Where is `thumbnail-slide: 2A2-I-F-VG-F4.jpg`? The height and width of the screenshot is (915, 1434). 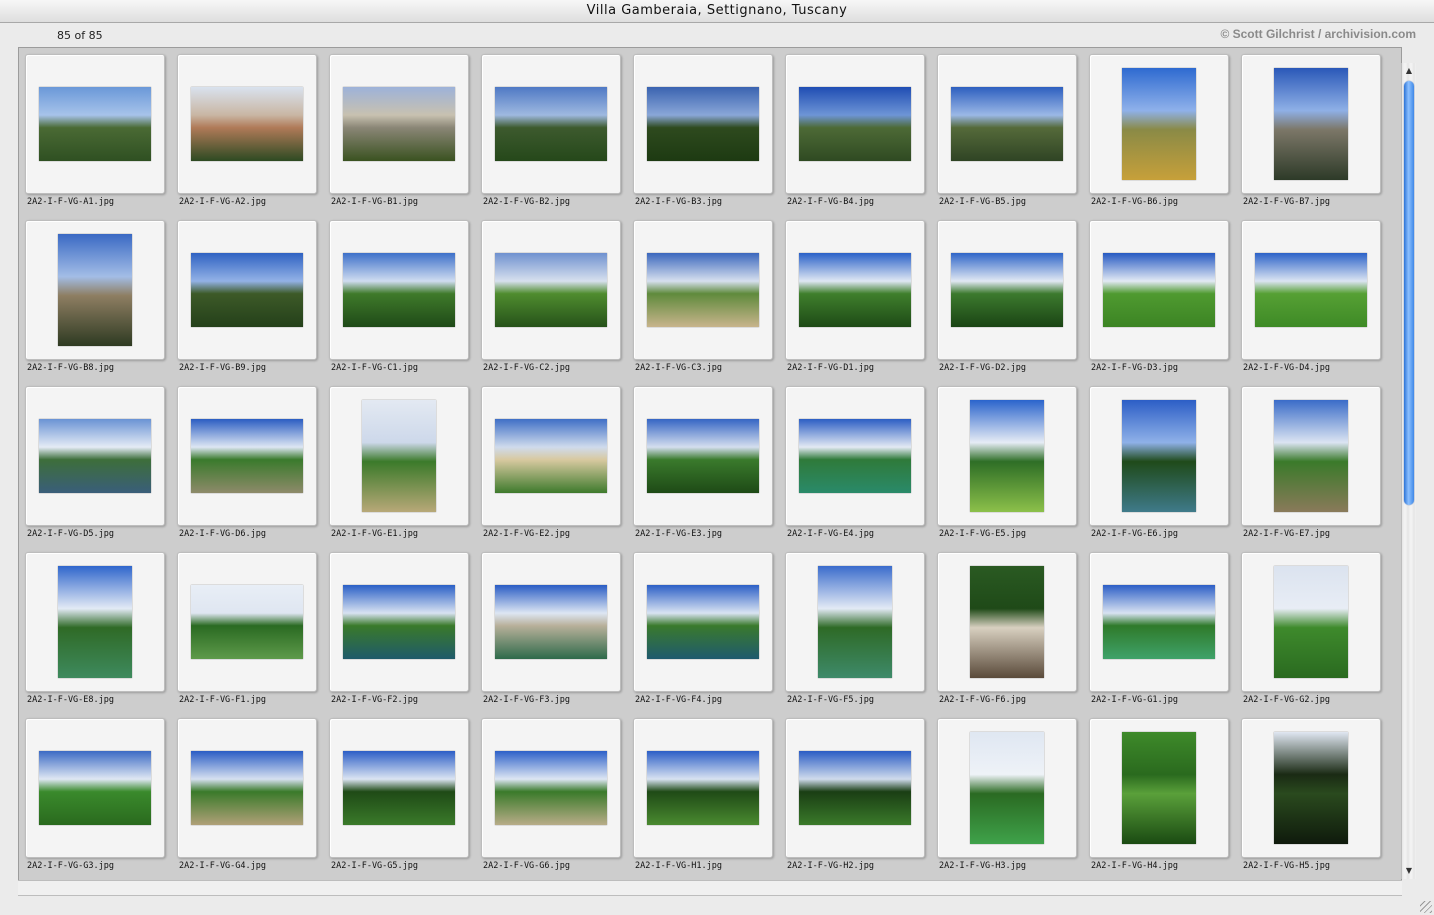
thumbnail-slide: 2A2-I-F-VG-F4.jpg is located at coordinates (703, 628).